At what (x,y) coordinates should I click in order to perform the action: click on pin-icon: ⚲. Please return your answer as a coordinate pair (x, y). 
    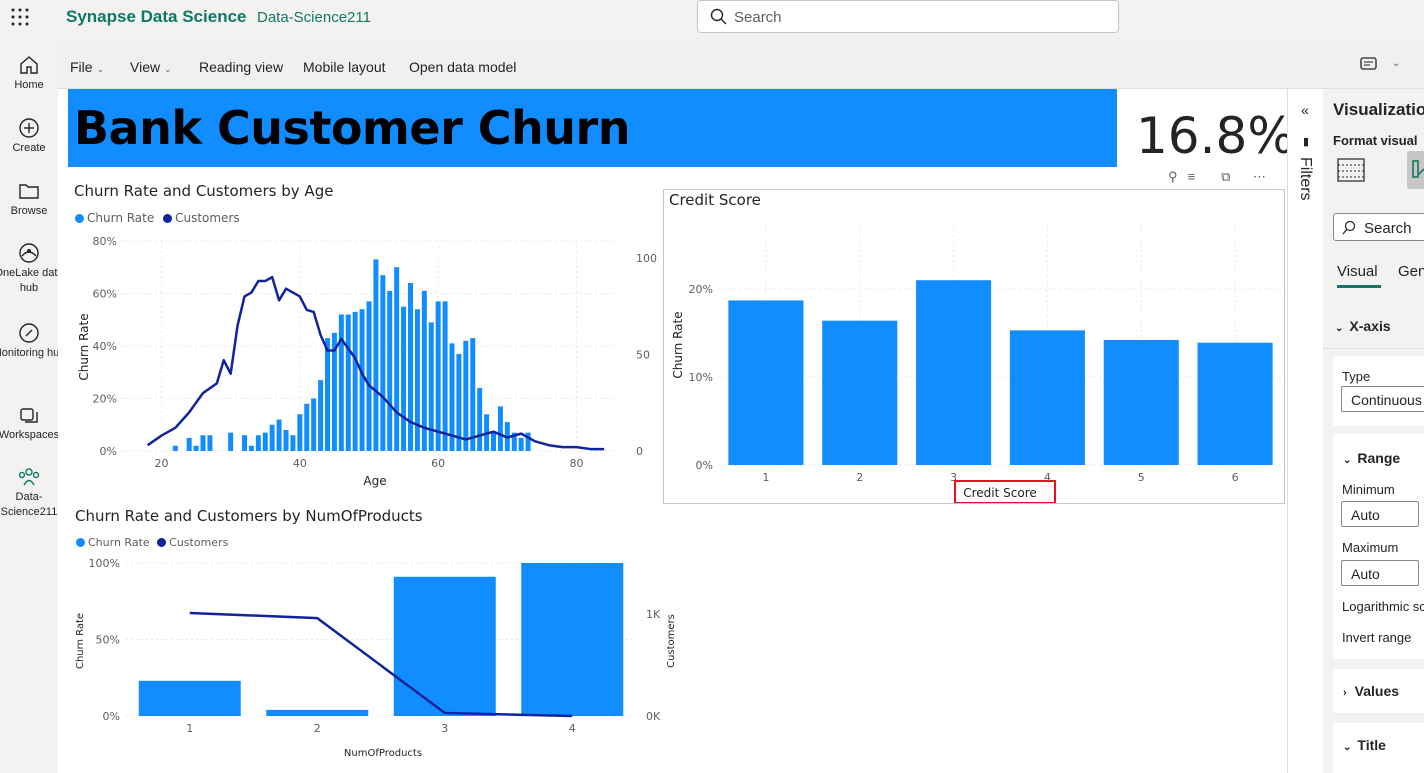
    Looking at the image, I should click on (1176, 177).